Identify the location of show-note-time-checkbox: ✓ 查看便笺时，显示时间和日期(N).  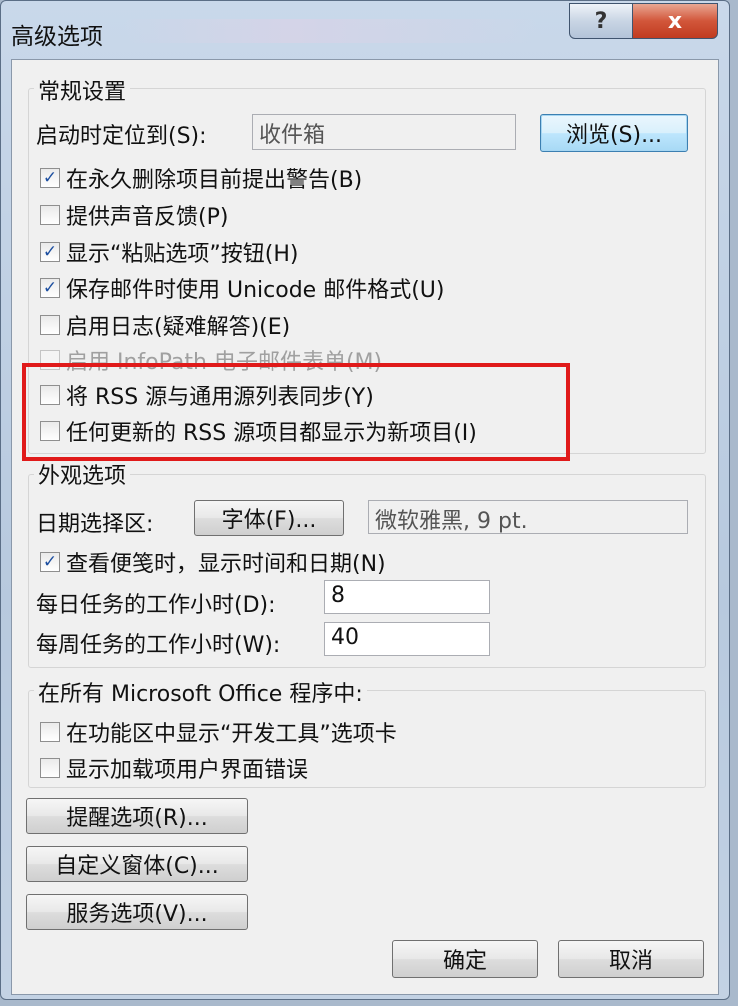
(213, 562).